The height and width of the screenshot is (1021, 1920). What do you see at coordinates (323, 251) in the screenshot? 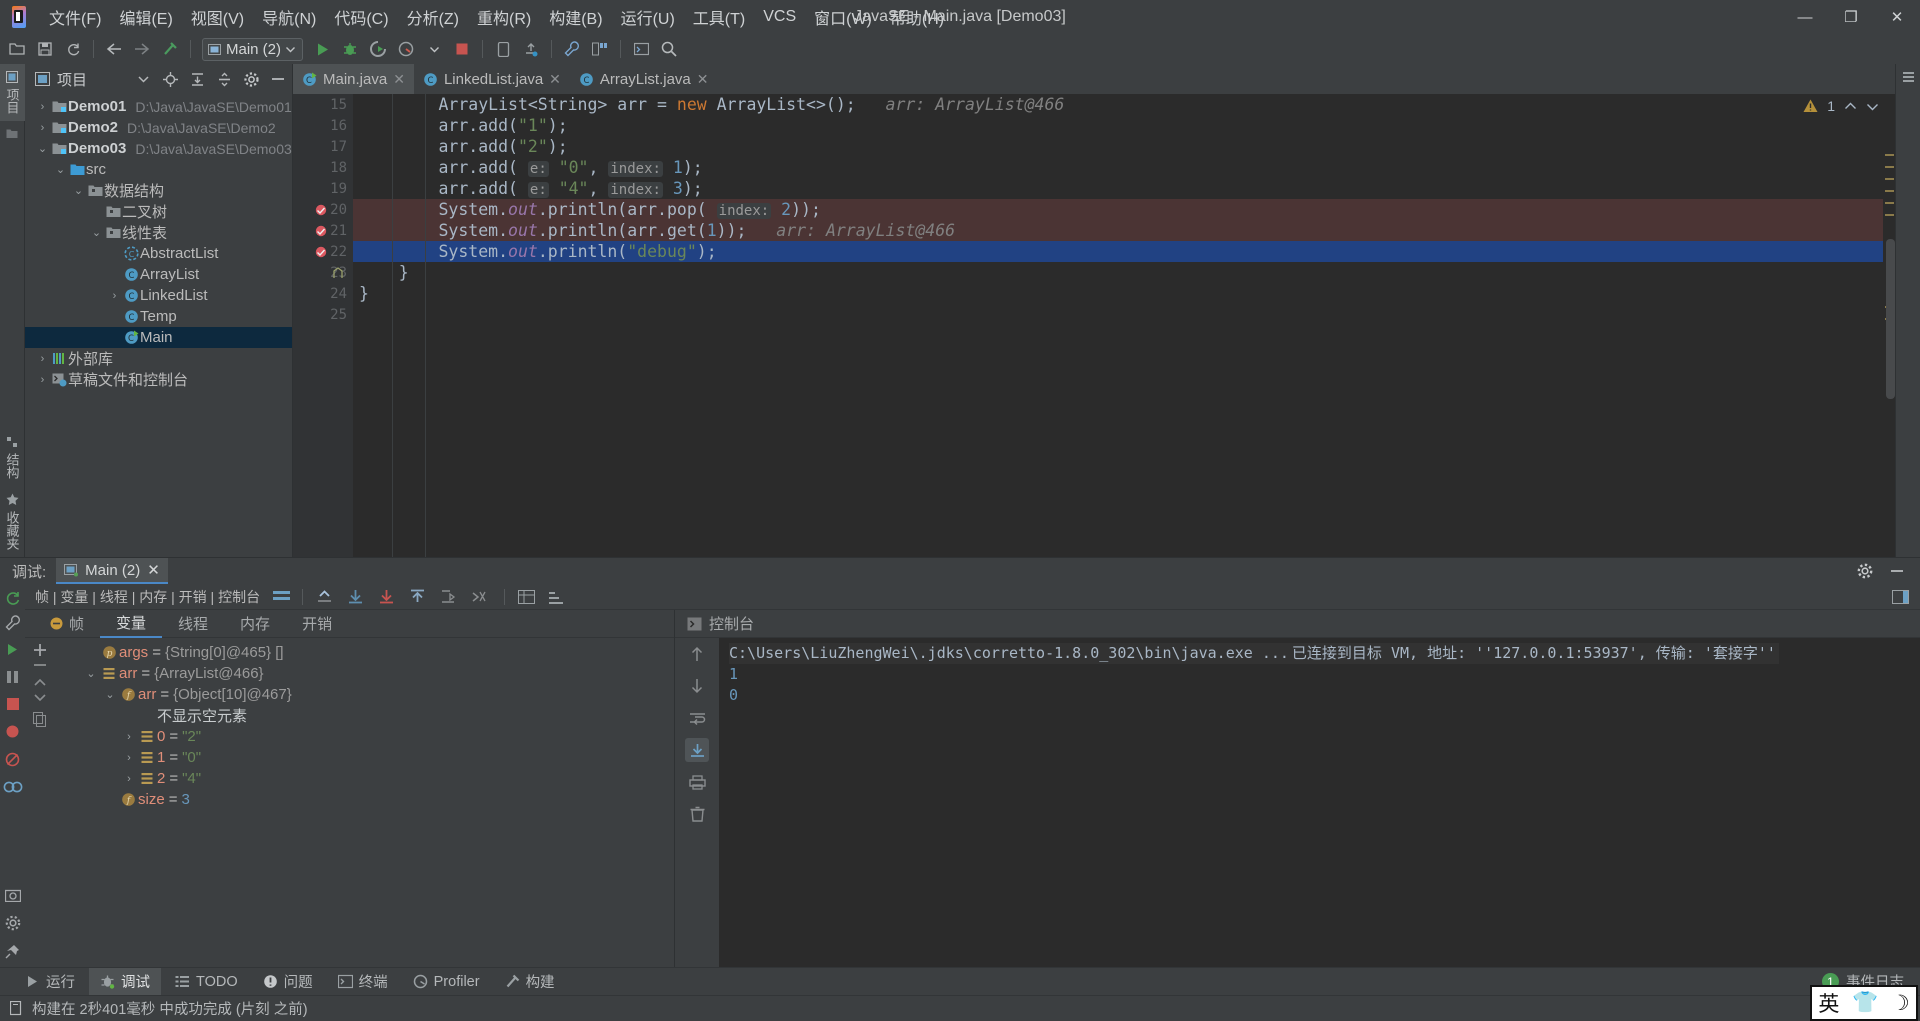
I see `line-number: 22` at bounding box center [323, 251].